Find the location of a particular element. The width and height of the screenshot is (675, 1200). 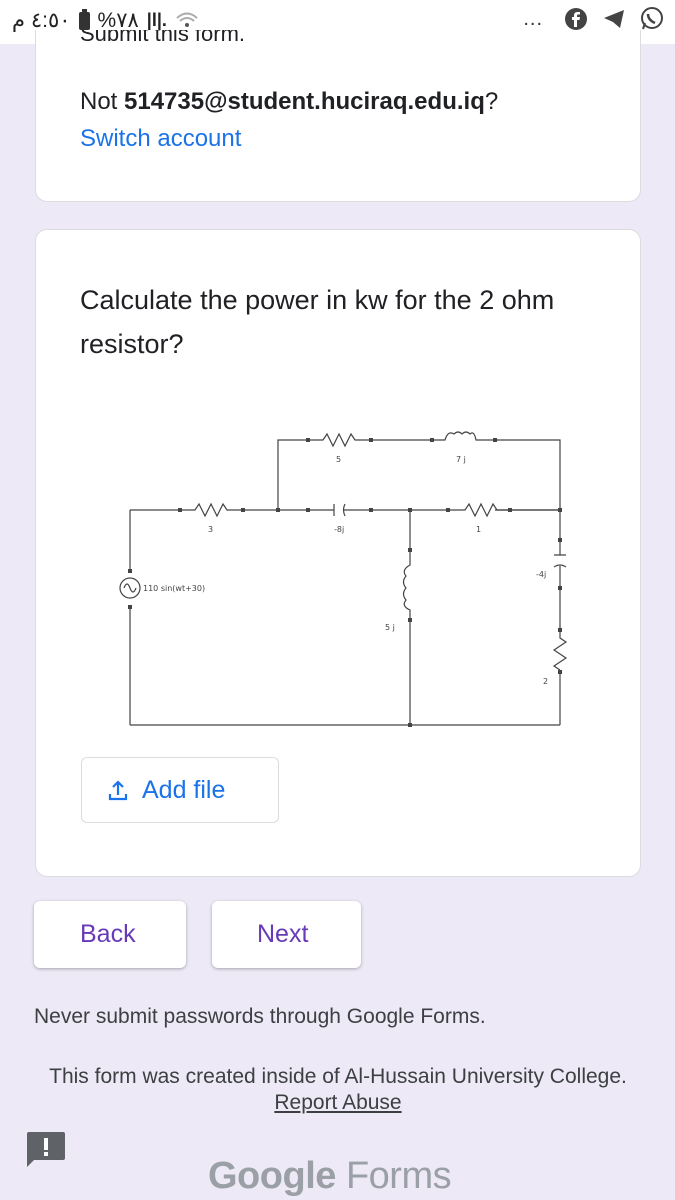

inductor-7j is located at coordinates (463, 436).